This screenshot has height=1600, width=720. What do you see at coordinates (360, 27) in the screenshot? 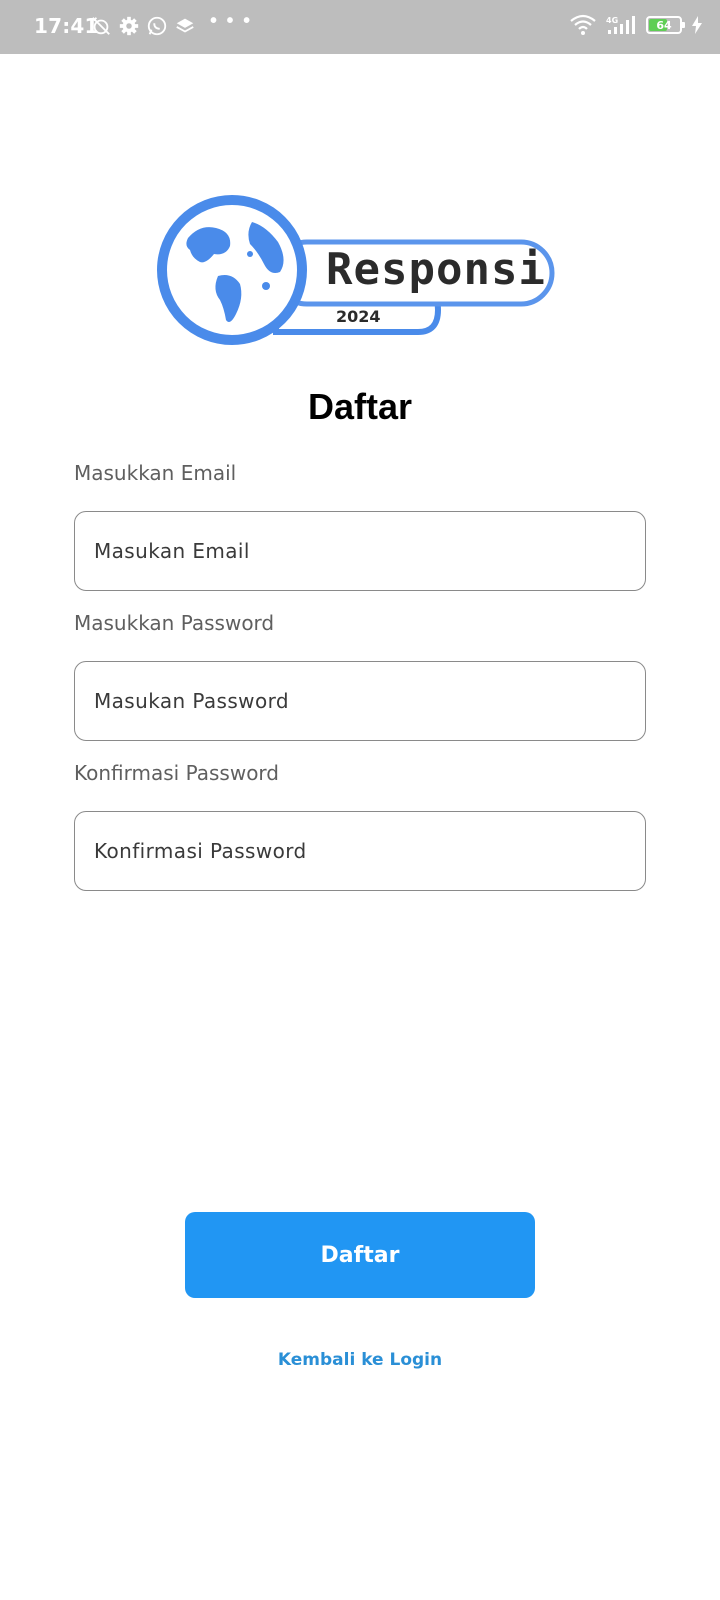
I see `status-bar: 17:41 • • • 4G 64` at bounding box center [360, 27].